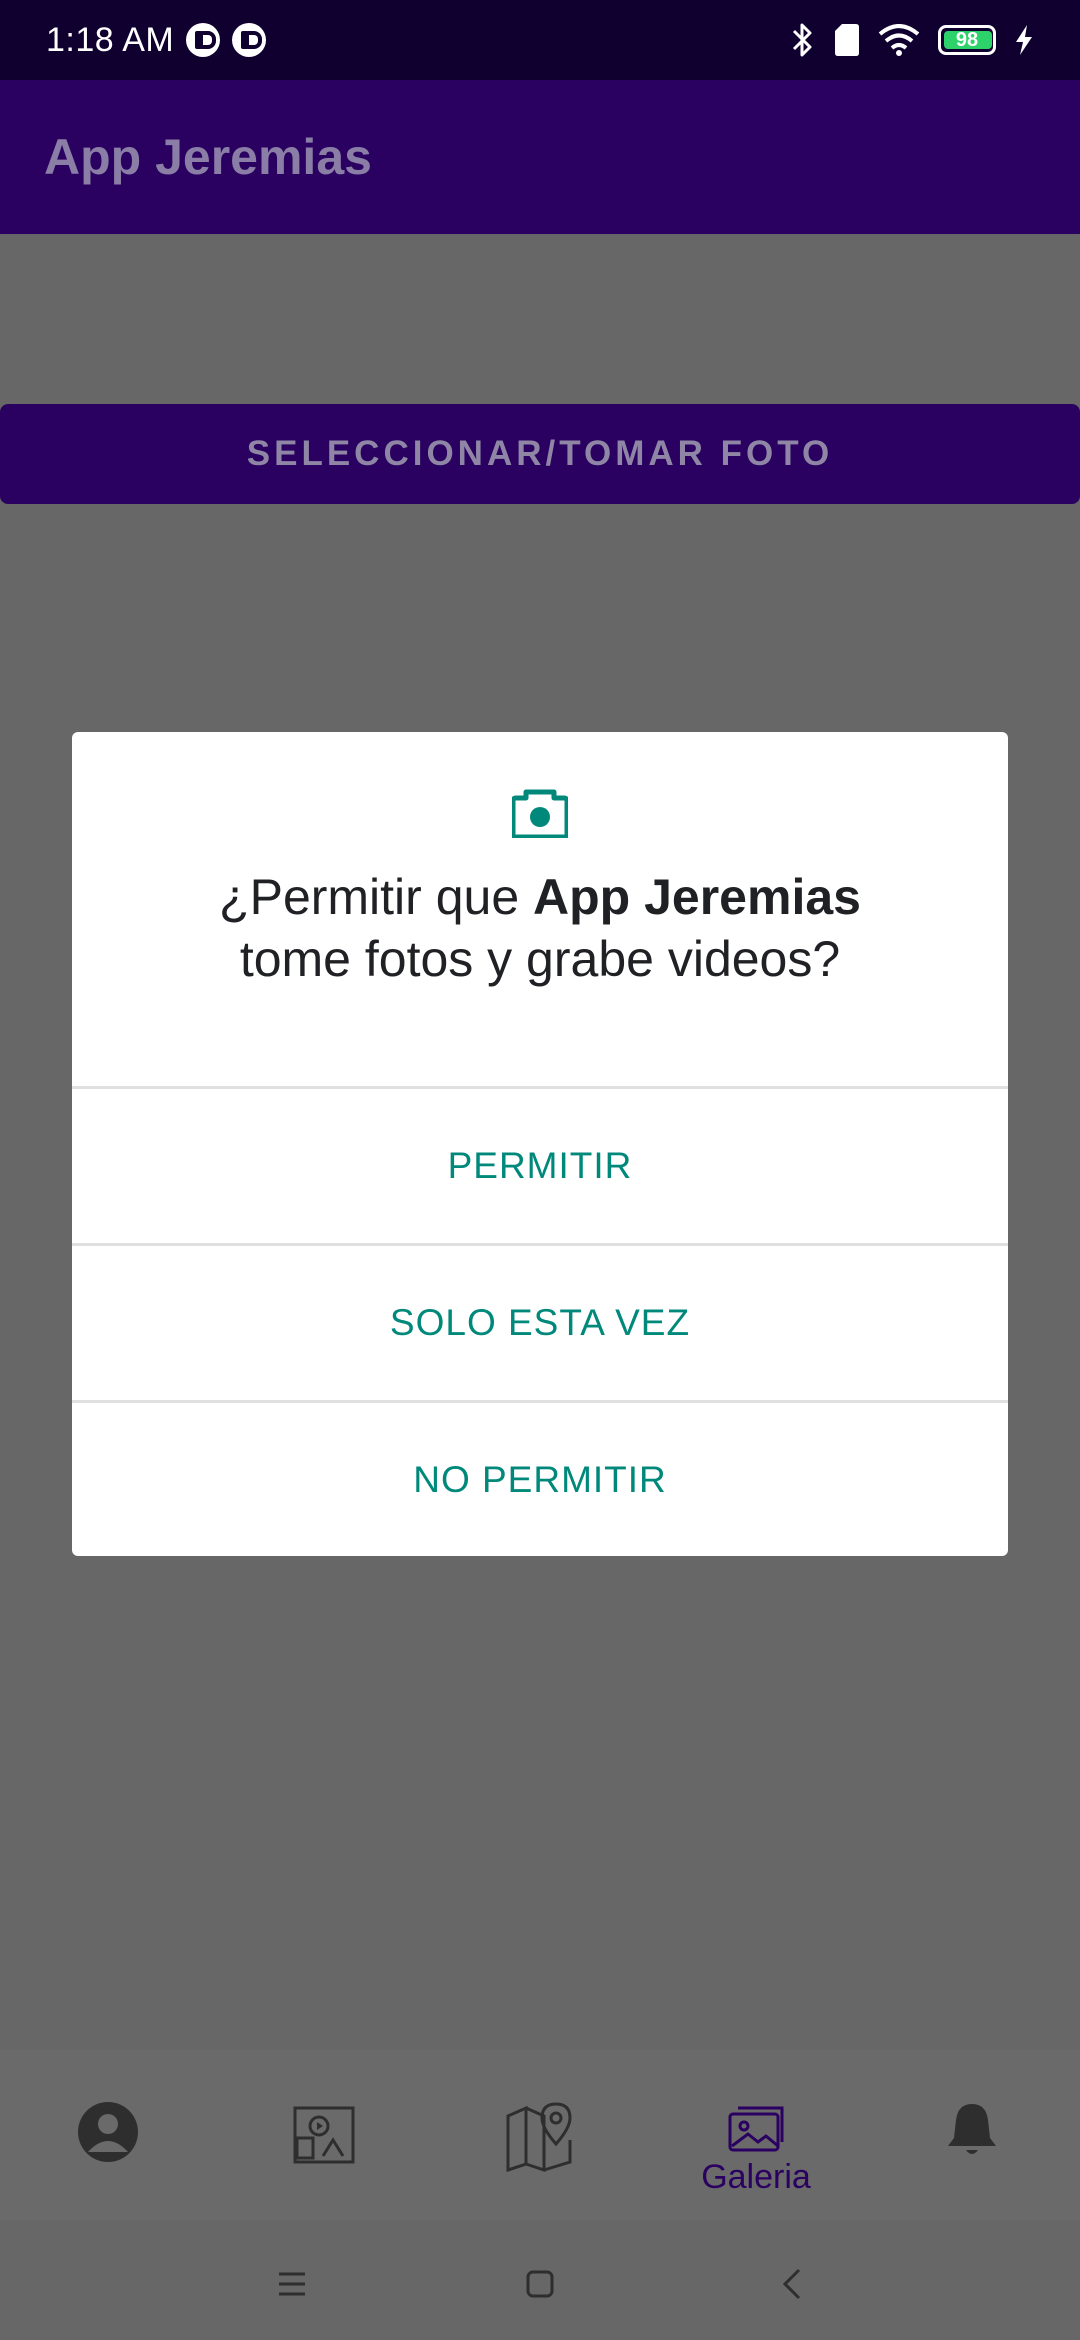 This screenshot has width=1080, height=2340. Describe the element at coordinates (540, 959) in the screenshot. I see `dialog-title-suffix: tome fotos y grabe videos?` at that location.